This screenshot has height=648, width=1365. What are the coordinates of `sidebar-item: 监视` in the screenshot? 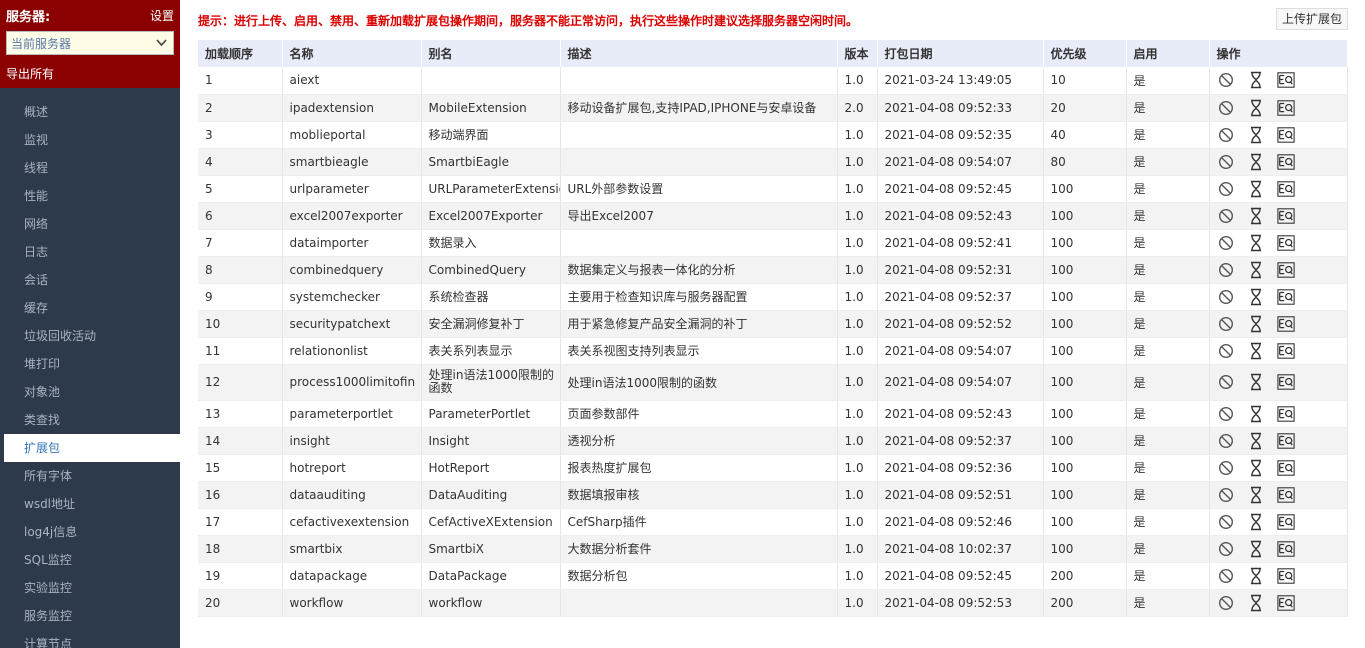 It's located at (90, 140).